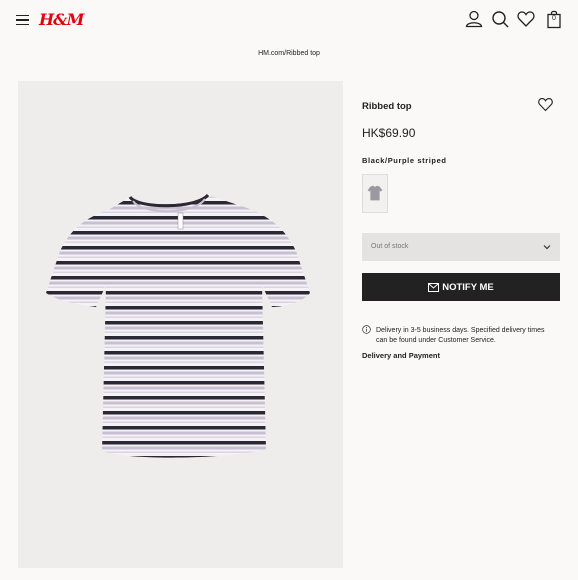  Describe the element at coordinates (474, 19) in the screenshot. I see `account-icon` at that location.